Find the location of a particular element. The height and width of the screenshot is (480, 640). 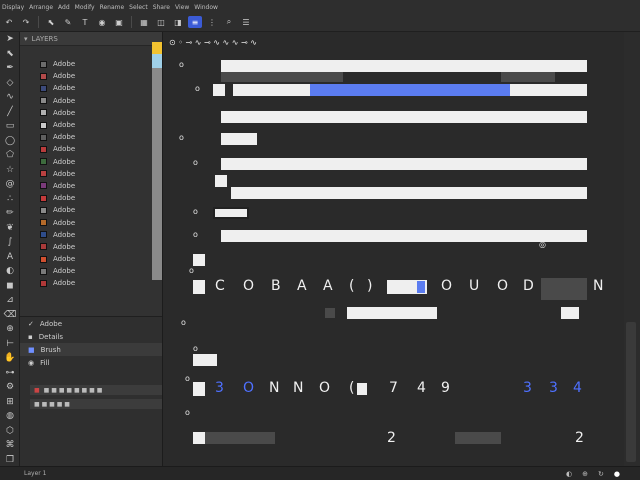

eye-icon: ◉ is located at coordinates (102, 22).